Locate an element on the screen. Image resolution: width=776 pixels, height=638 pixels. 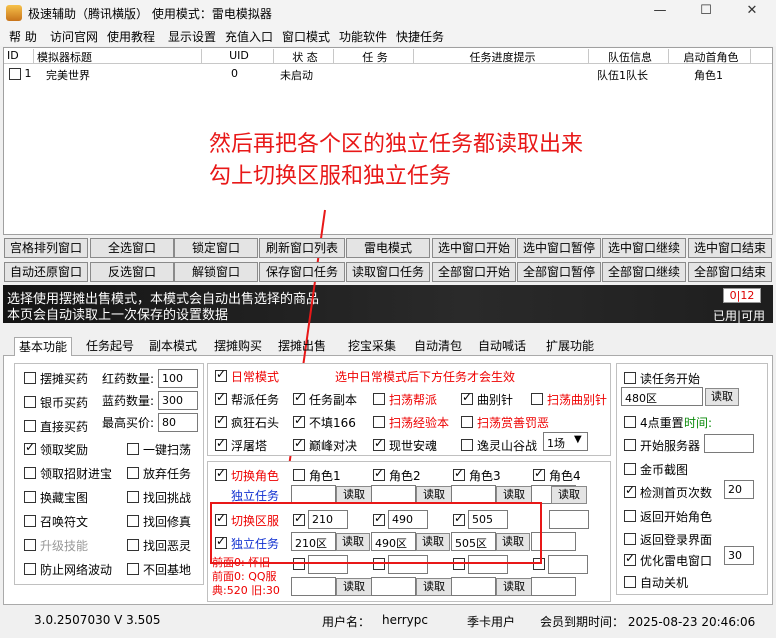
button-row2-2: 解锁窗口 is located at coordinates (216, 272).